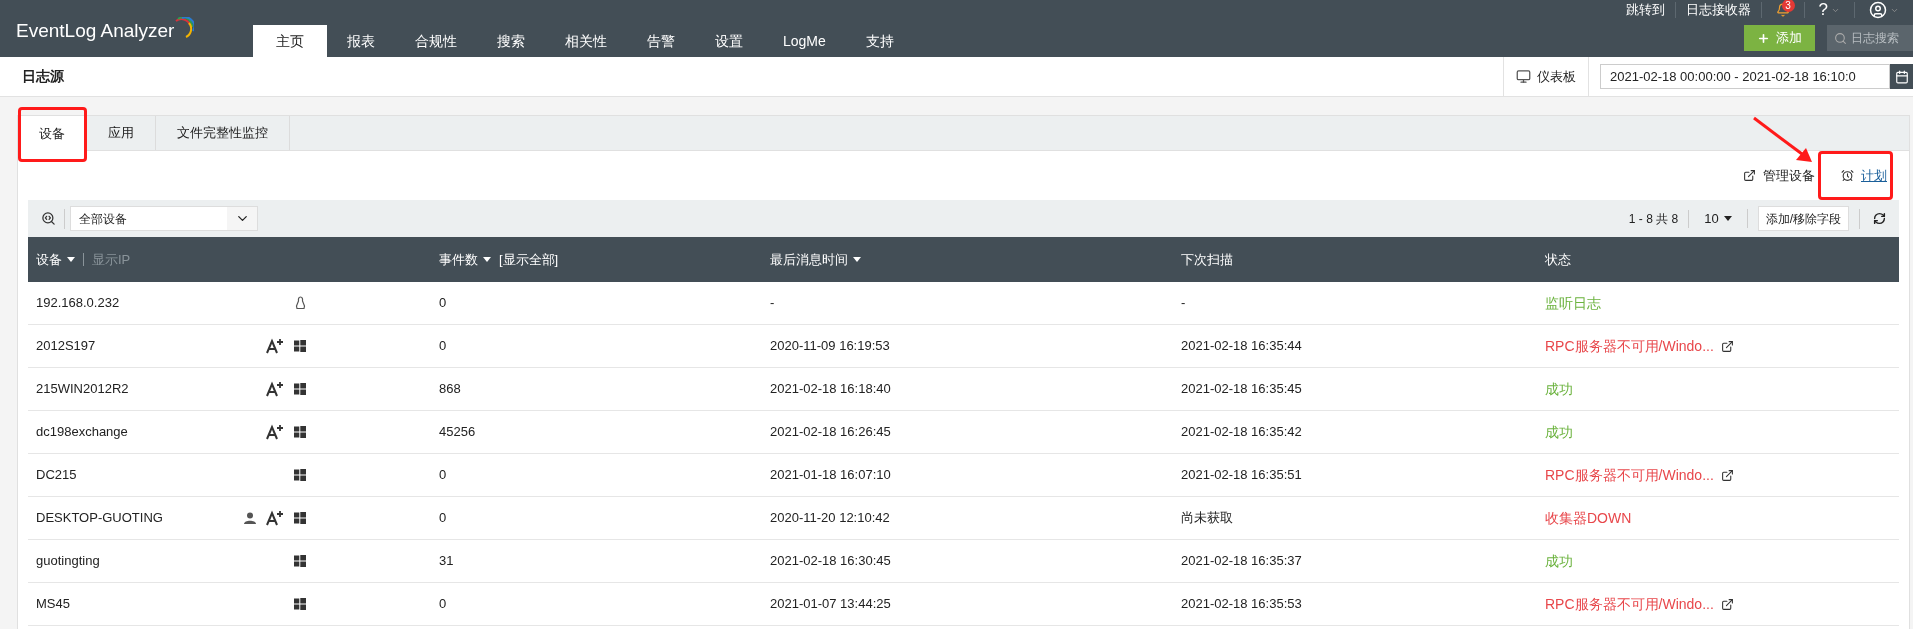  What do you see at coordinates (446, 561) in the screenshot?
I see `event-count: 31` at bounding box center [446, 561].